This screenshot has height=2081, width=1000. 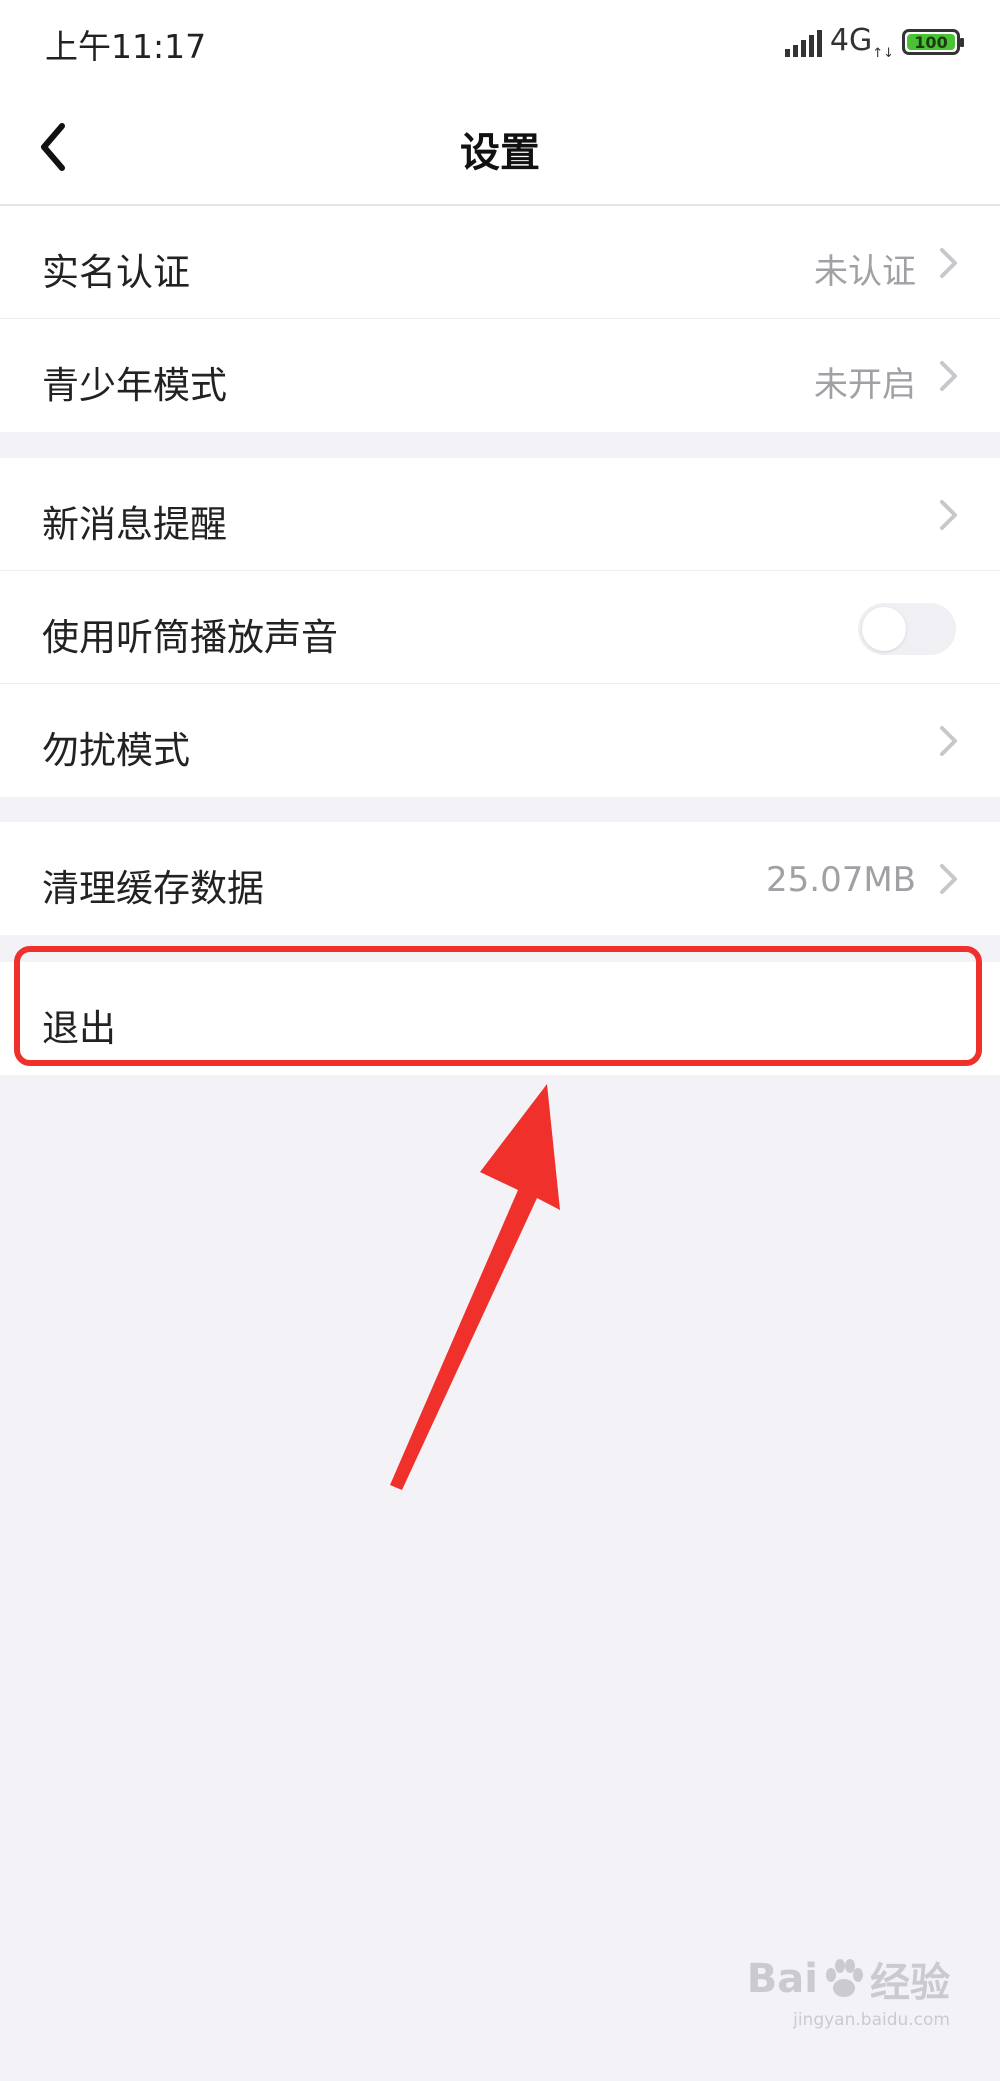 I want to click on status-icons: 4G↑↓ 100, so click(x=874, y=42).